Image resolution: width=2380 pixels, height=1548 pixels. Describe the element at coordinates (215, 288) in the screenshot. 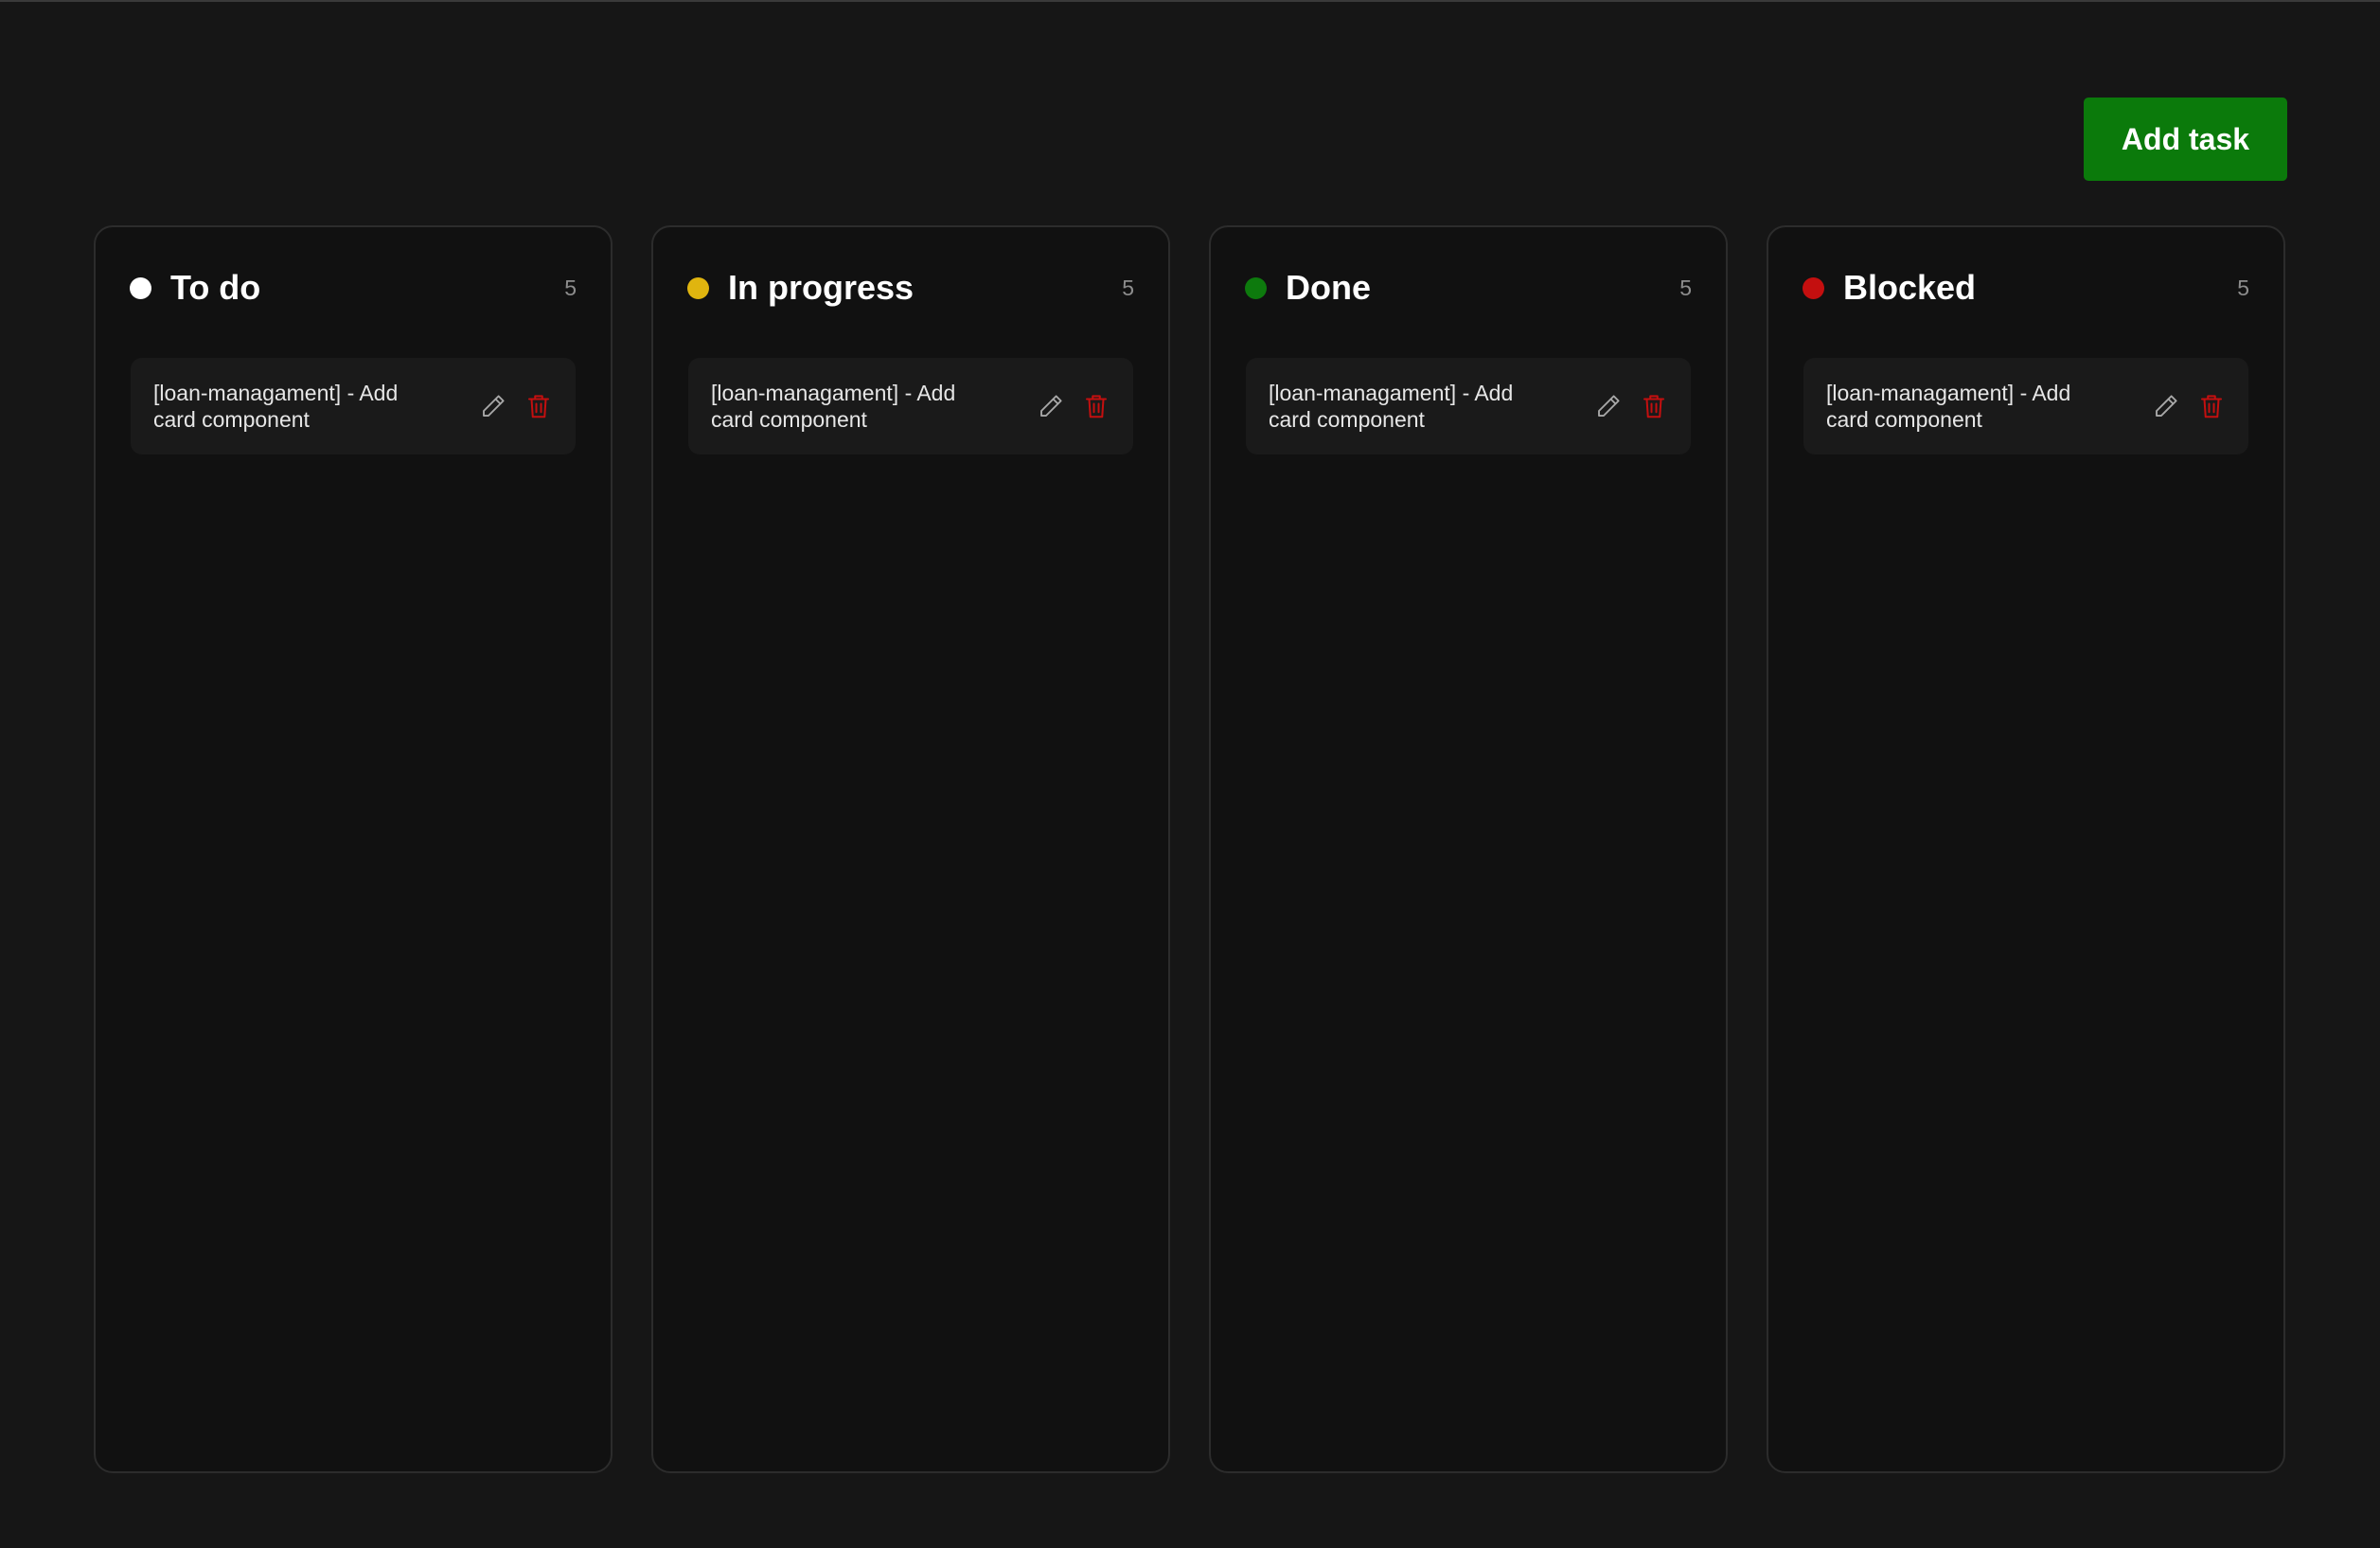

I see `column-title: To do` at that location.